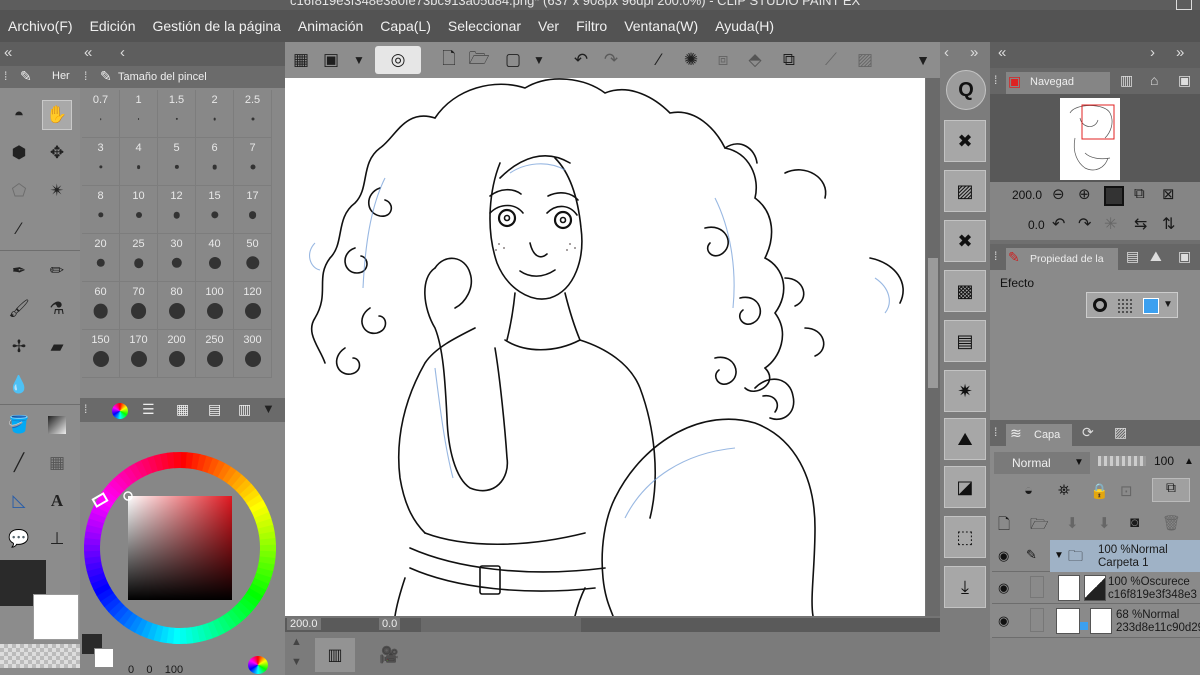  I want to click on clip-layer-icon: ◒, so click(1028, 490).